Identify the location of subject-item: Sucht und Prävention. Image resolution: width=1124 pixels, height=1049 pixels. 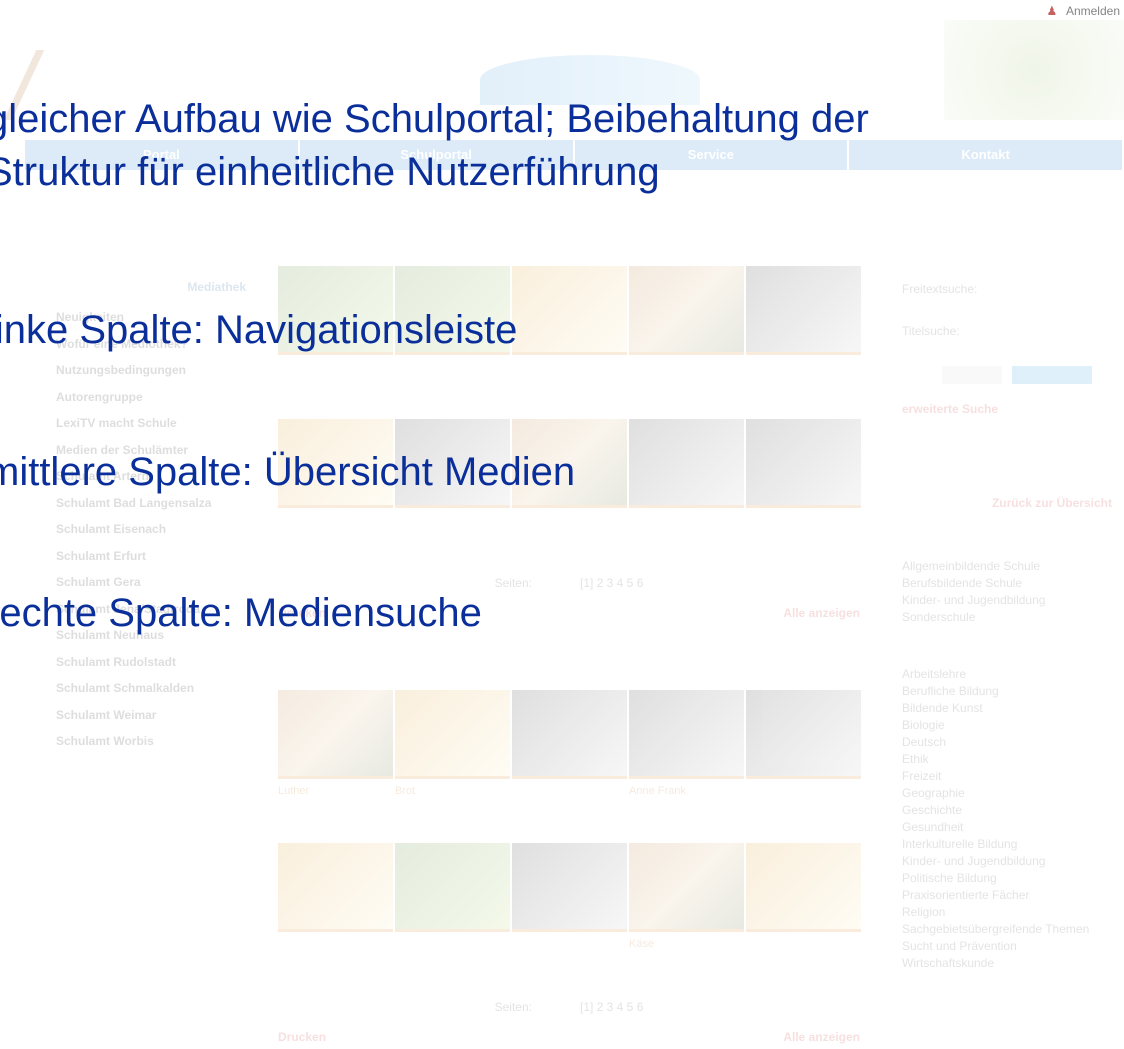
(1007, 946).